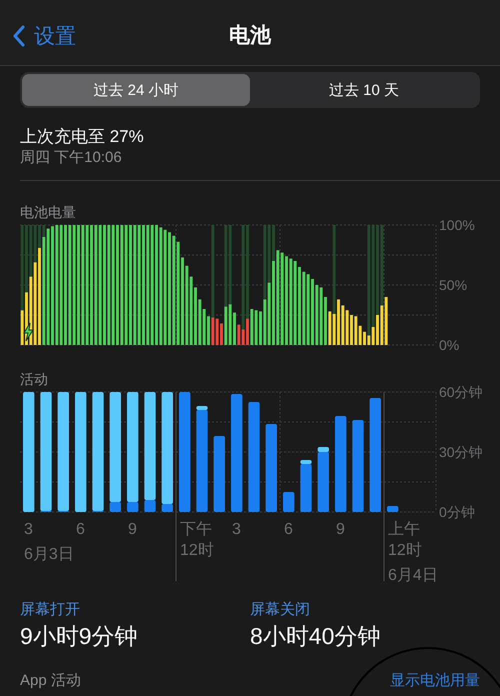  I want to click on axis-label: 0分钟, so click(457, 512).